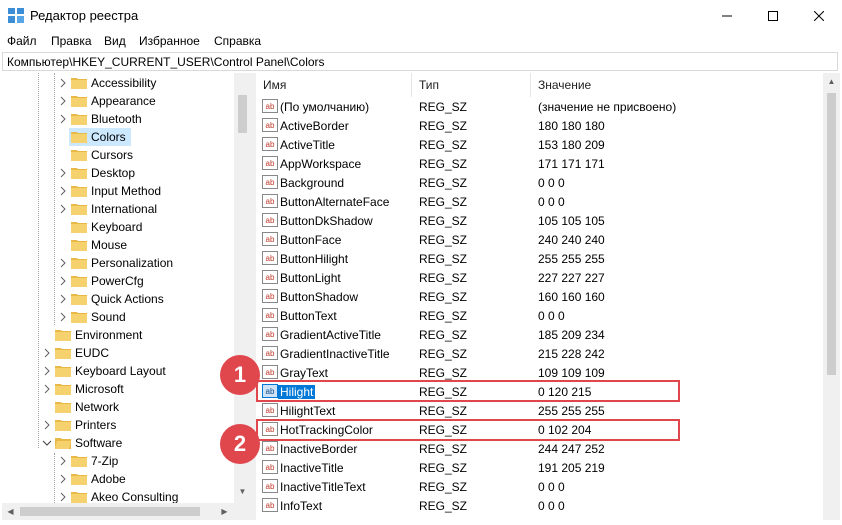 The height and width of the screenshot is (525, 842). I want to click on table-row: ab HilightText REG_SZ 255 255 255, so click(539, 410).